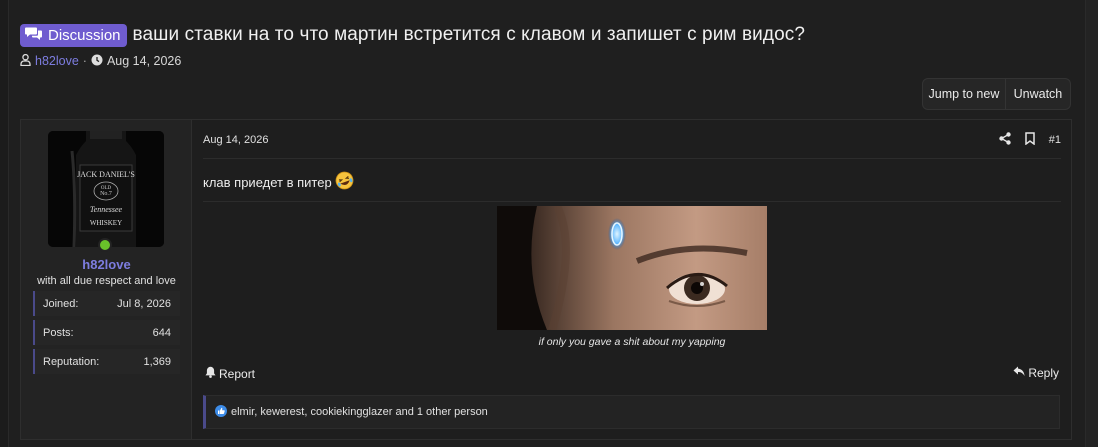  What do you see at coordinates (97, 61) in the screenshot?
I see `clock-icon` at bounding box center [97, 61].